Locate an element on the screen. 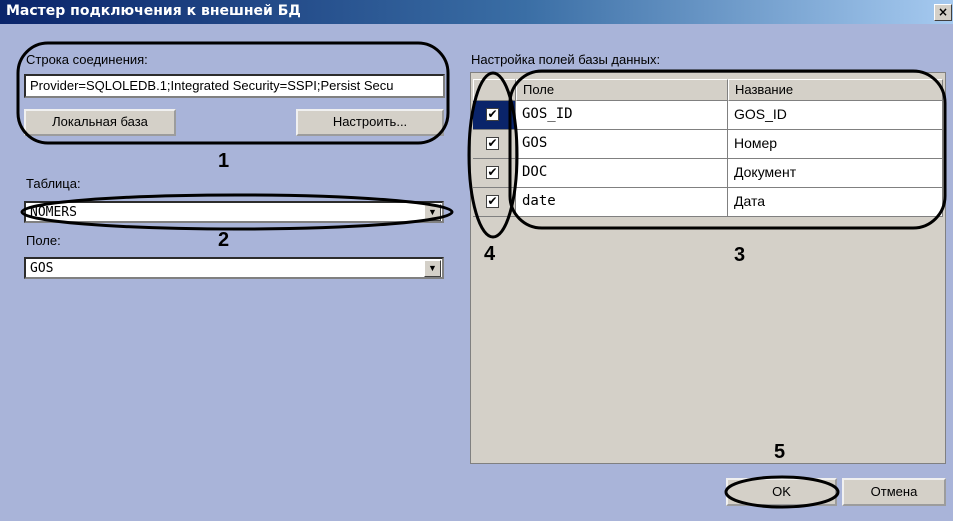 This screenshot has width=953, height=521. grid-cell-name: Номер is located at coordinates (835, 144).